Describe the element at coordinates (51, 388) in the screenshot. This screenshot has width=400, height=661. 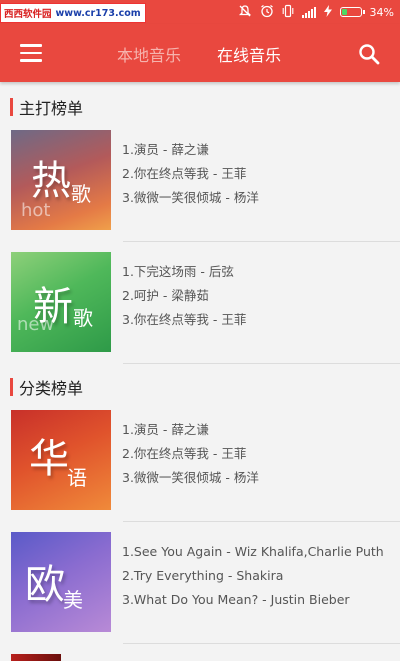
I see `section-title-text: 分类榜单` at that location.